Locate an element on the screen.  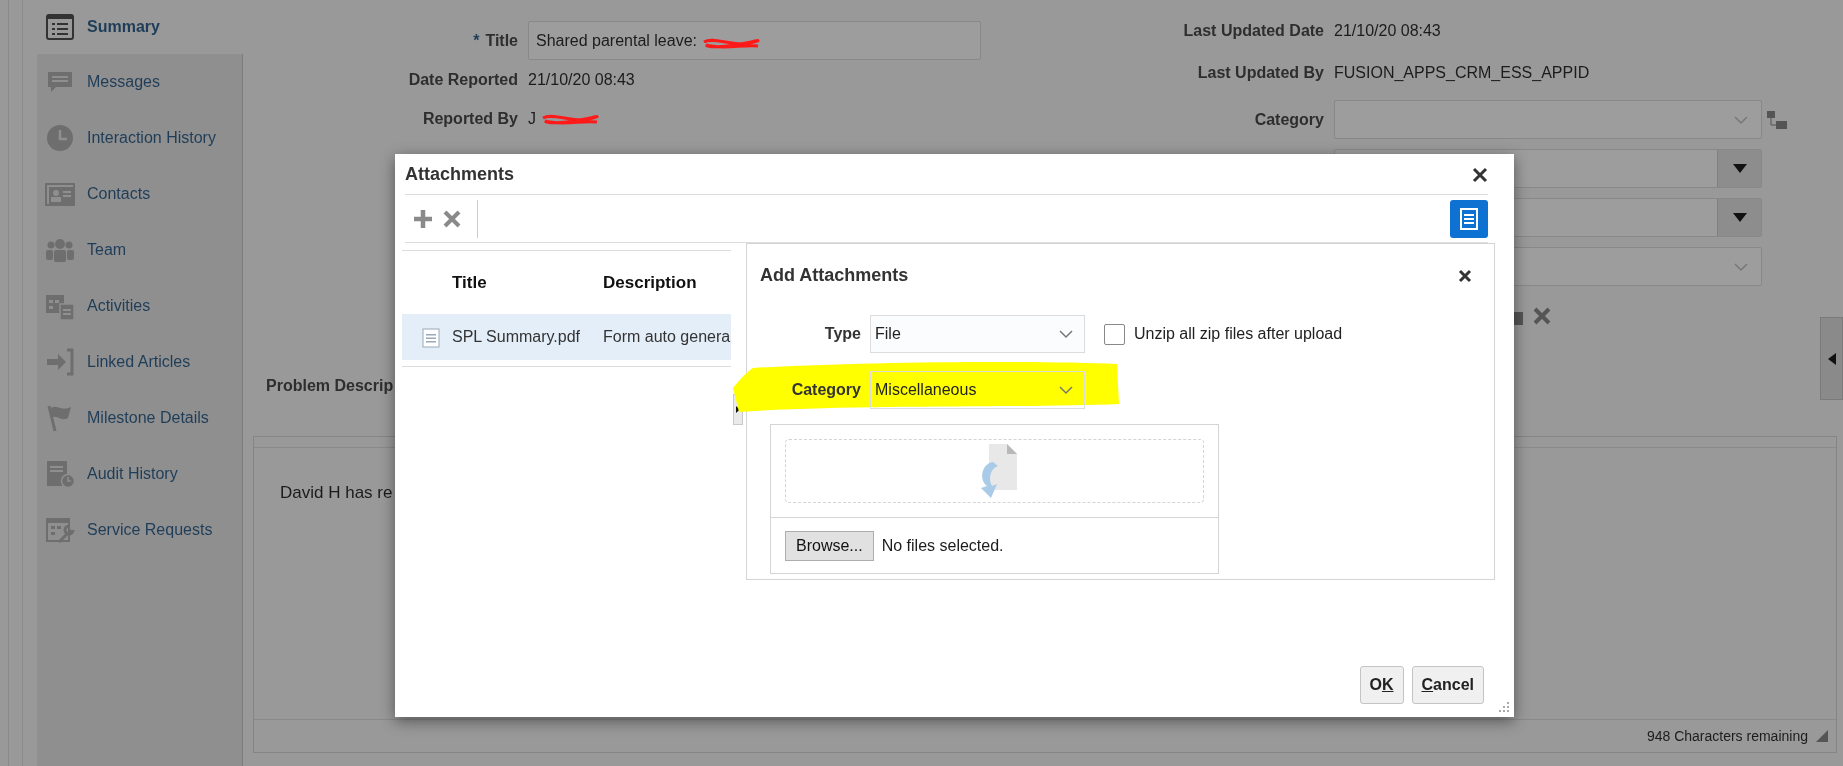
sidebar-item: Messages is located at coordinates (139, 82).